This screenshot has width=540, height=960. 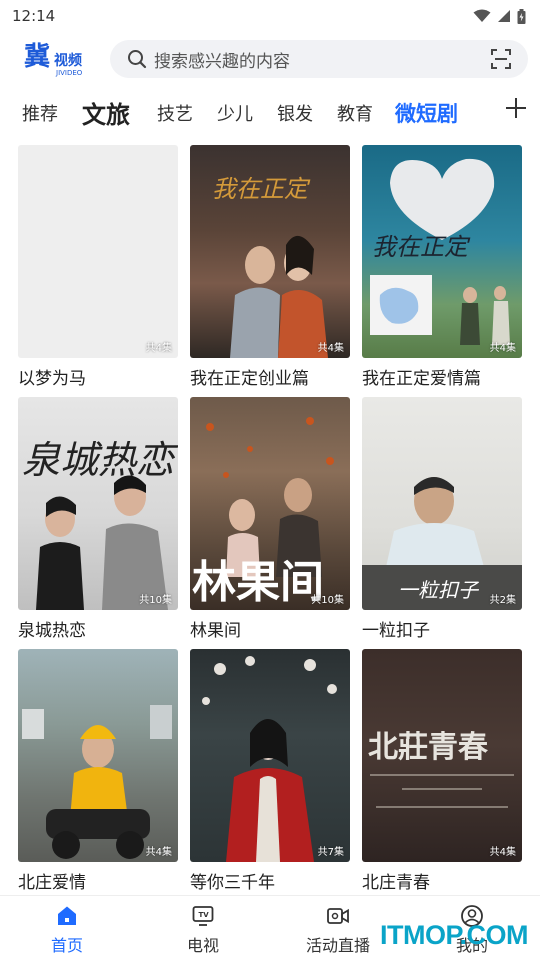 What do you see at coordinates (175, 113) in the screenshot?
I see `tab-craft: 技艺` at bounding box center [175, 113].